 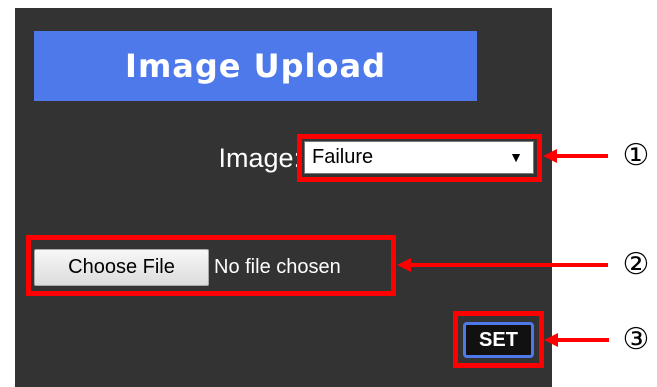 What do you see at coordinates (575, 156) in the screenshot?
I see `callout-arrow-1-icon` at bounding box center [575, 156].